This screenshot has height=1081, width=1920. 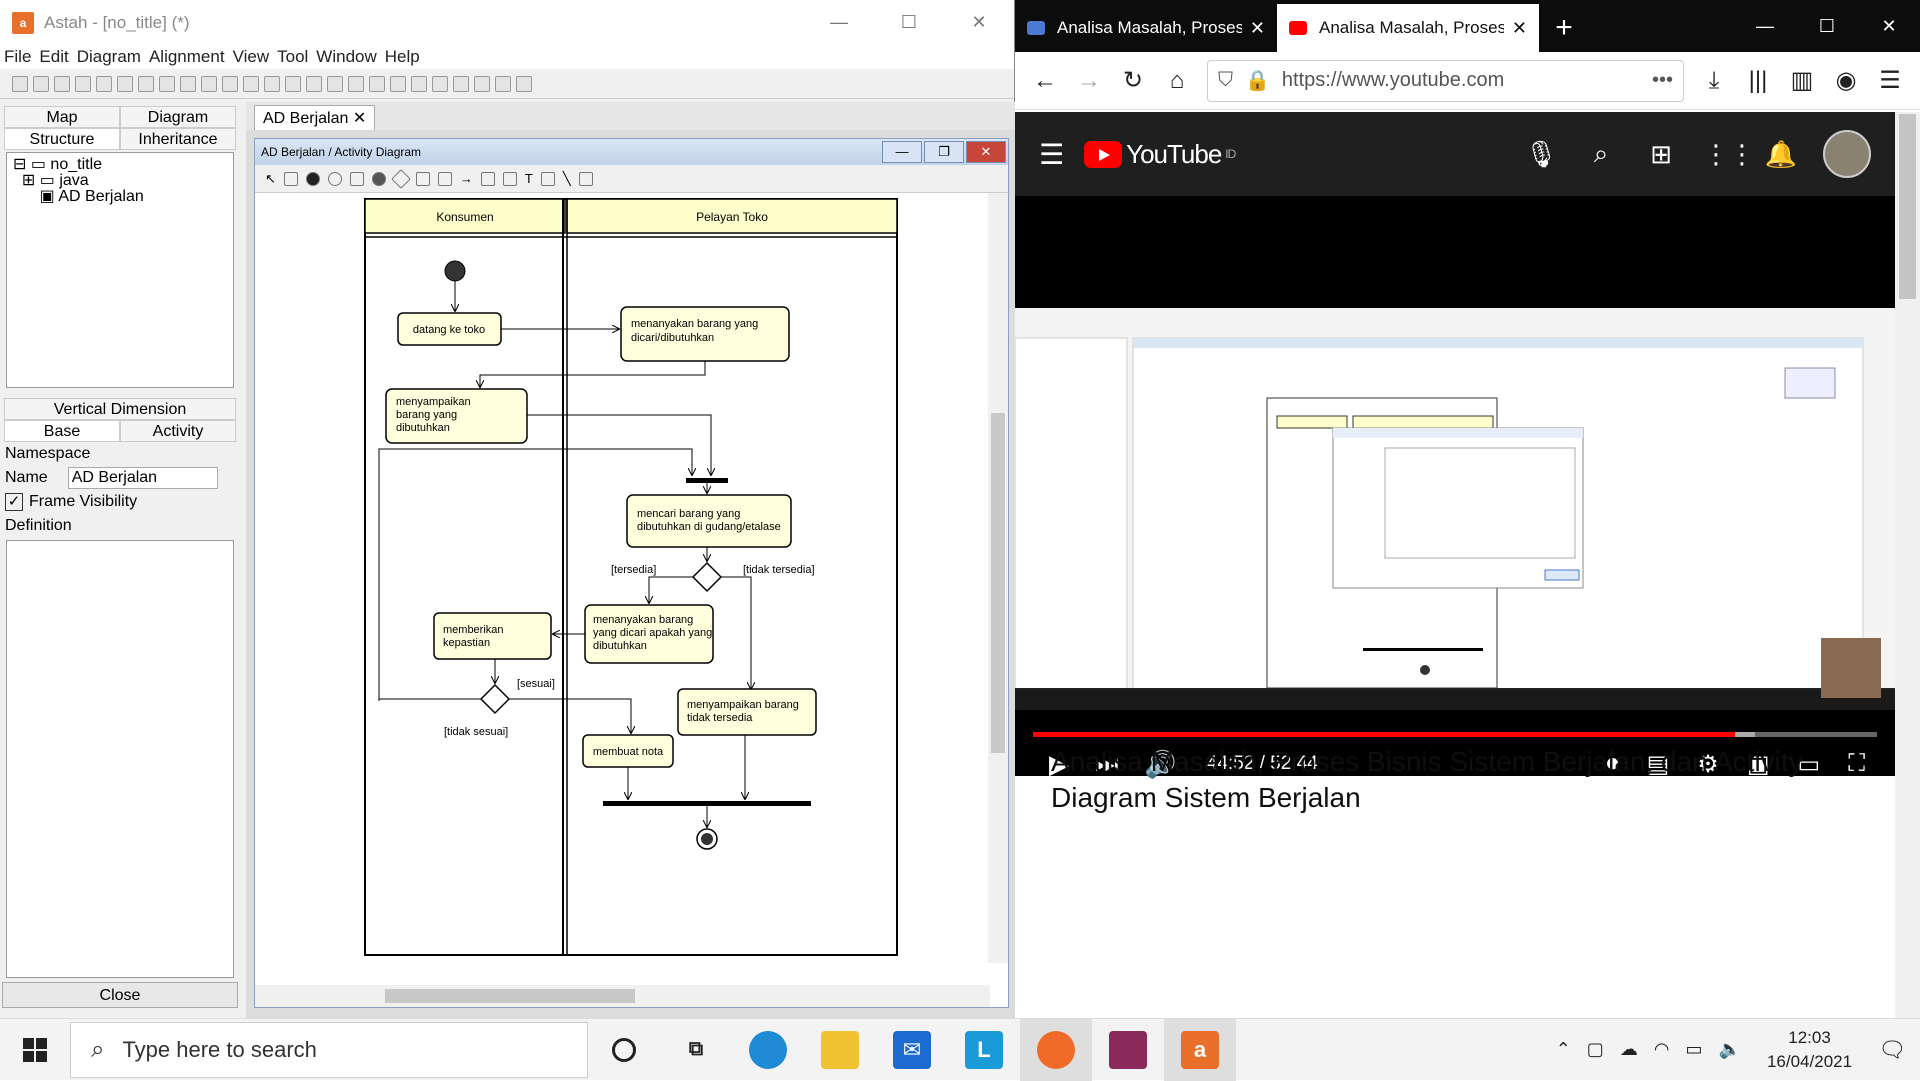 What do you see at coordinates (62, 83) in the screenshot?
I see `save-icon` at bounding box center [62, 83].